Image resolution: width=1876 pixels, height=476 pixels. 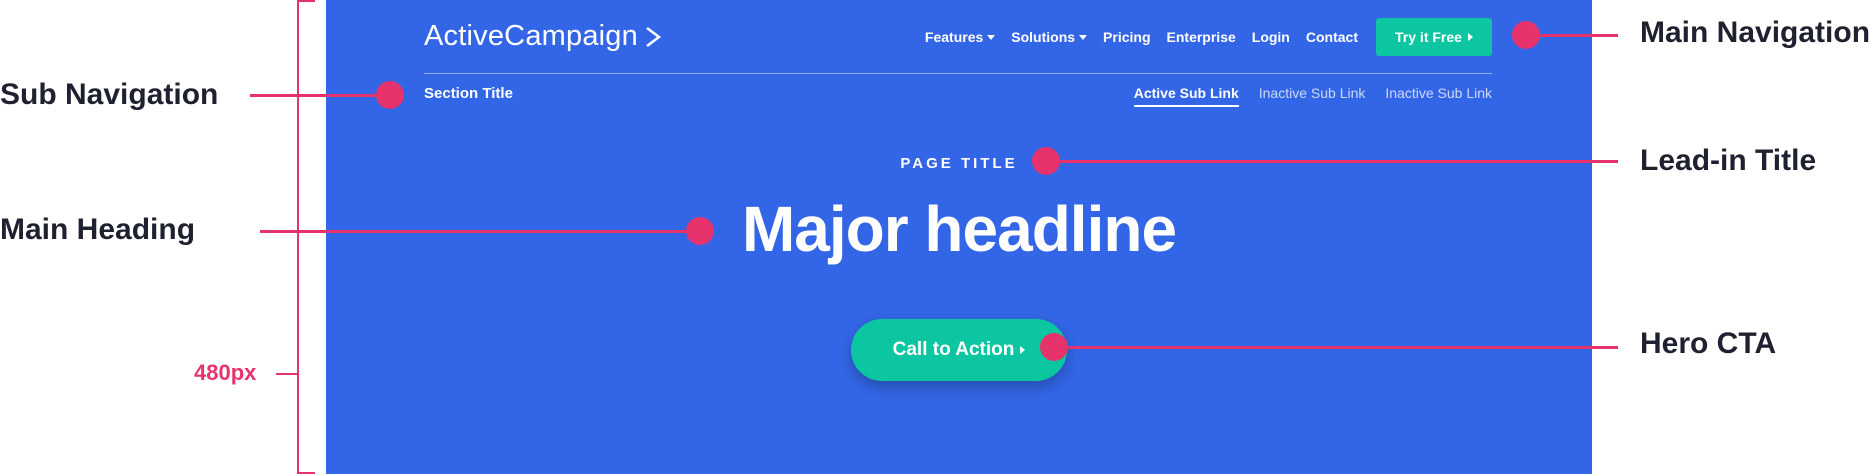 I want to click on call-to-action-button: Call to Action, so click(x=959, y=350).